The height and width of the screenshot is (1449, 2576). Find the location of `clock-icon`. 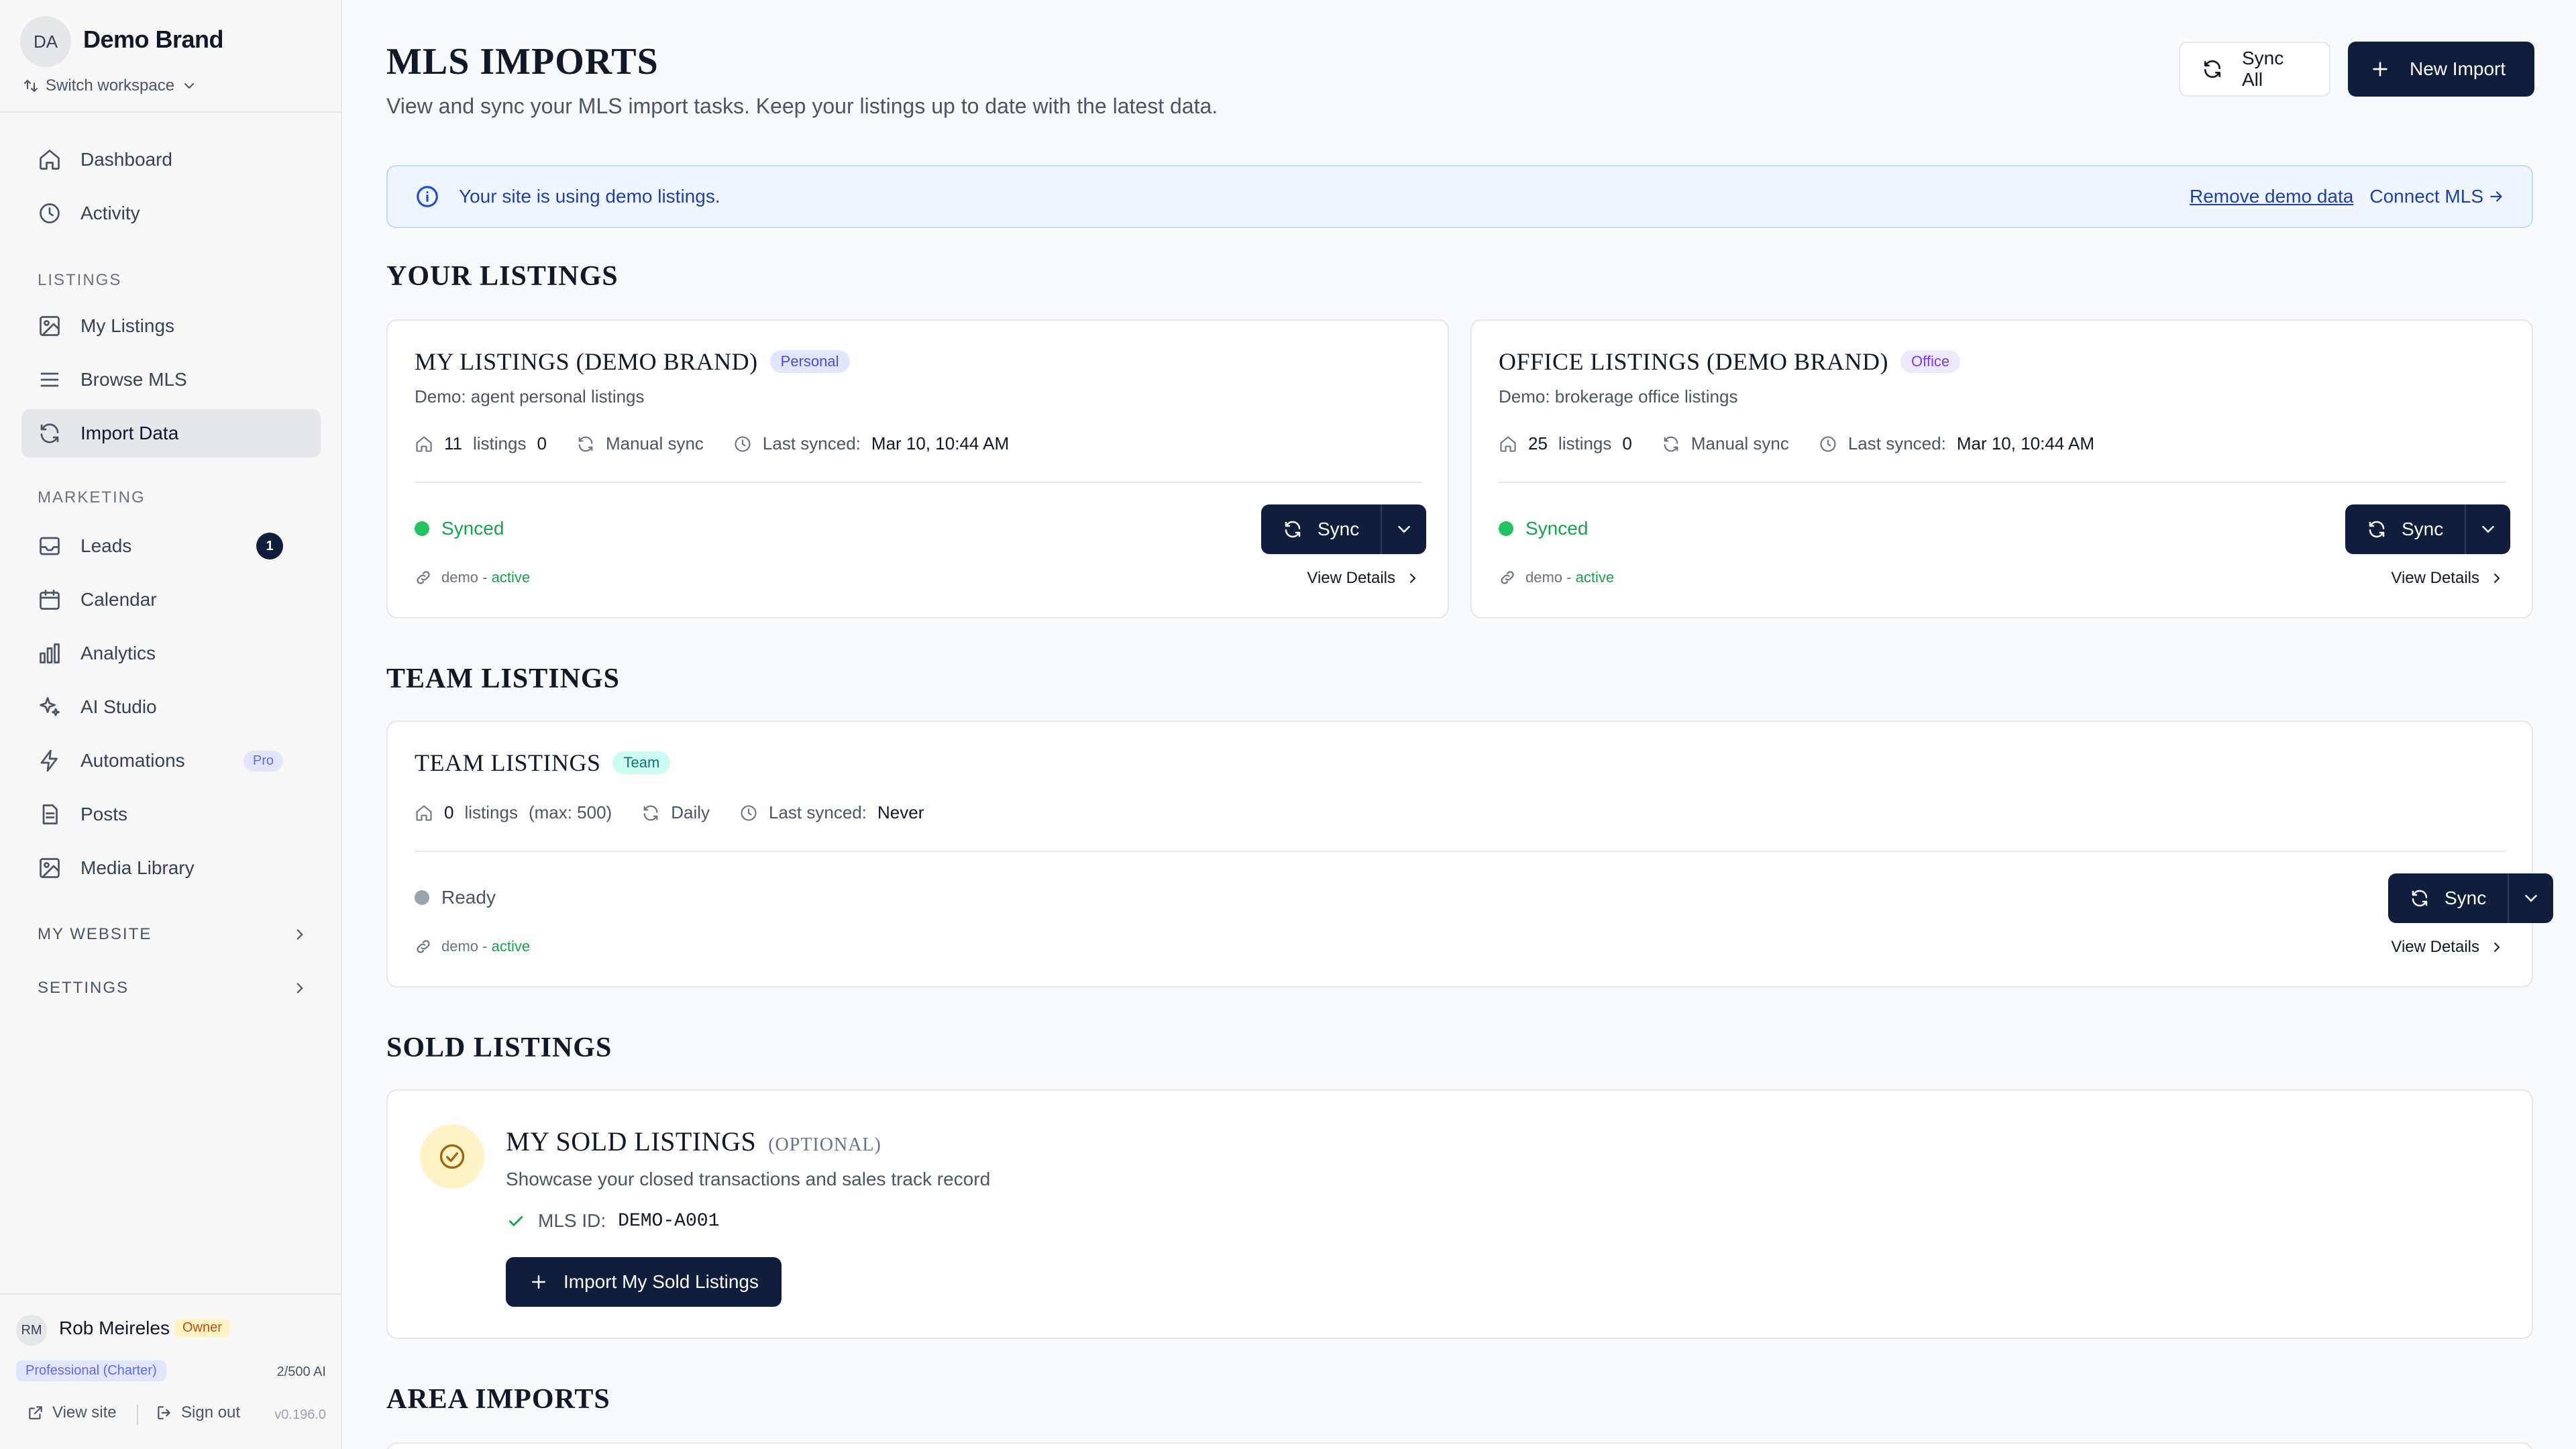

clock-icon is located at coordinates (50, 213).